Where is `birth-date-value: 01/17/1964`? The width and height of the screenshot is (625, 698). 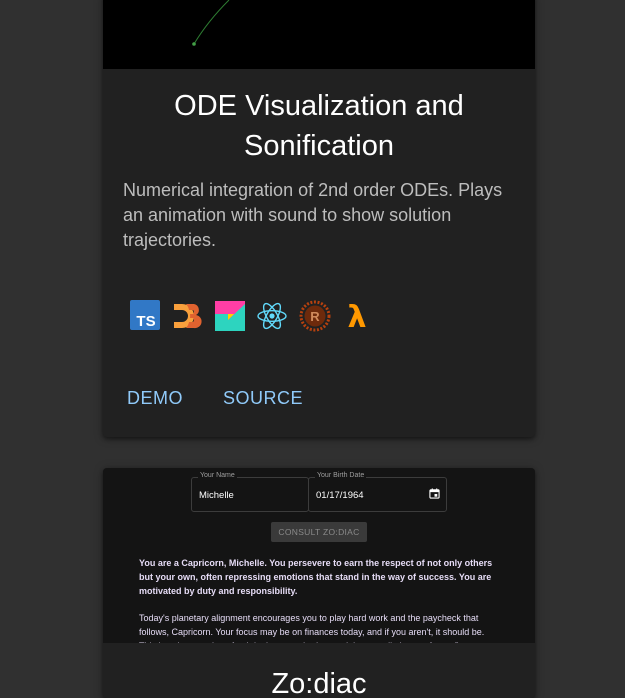
birth-date-value: 01/17/1964 is located at coordinates (340, 495).